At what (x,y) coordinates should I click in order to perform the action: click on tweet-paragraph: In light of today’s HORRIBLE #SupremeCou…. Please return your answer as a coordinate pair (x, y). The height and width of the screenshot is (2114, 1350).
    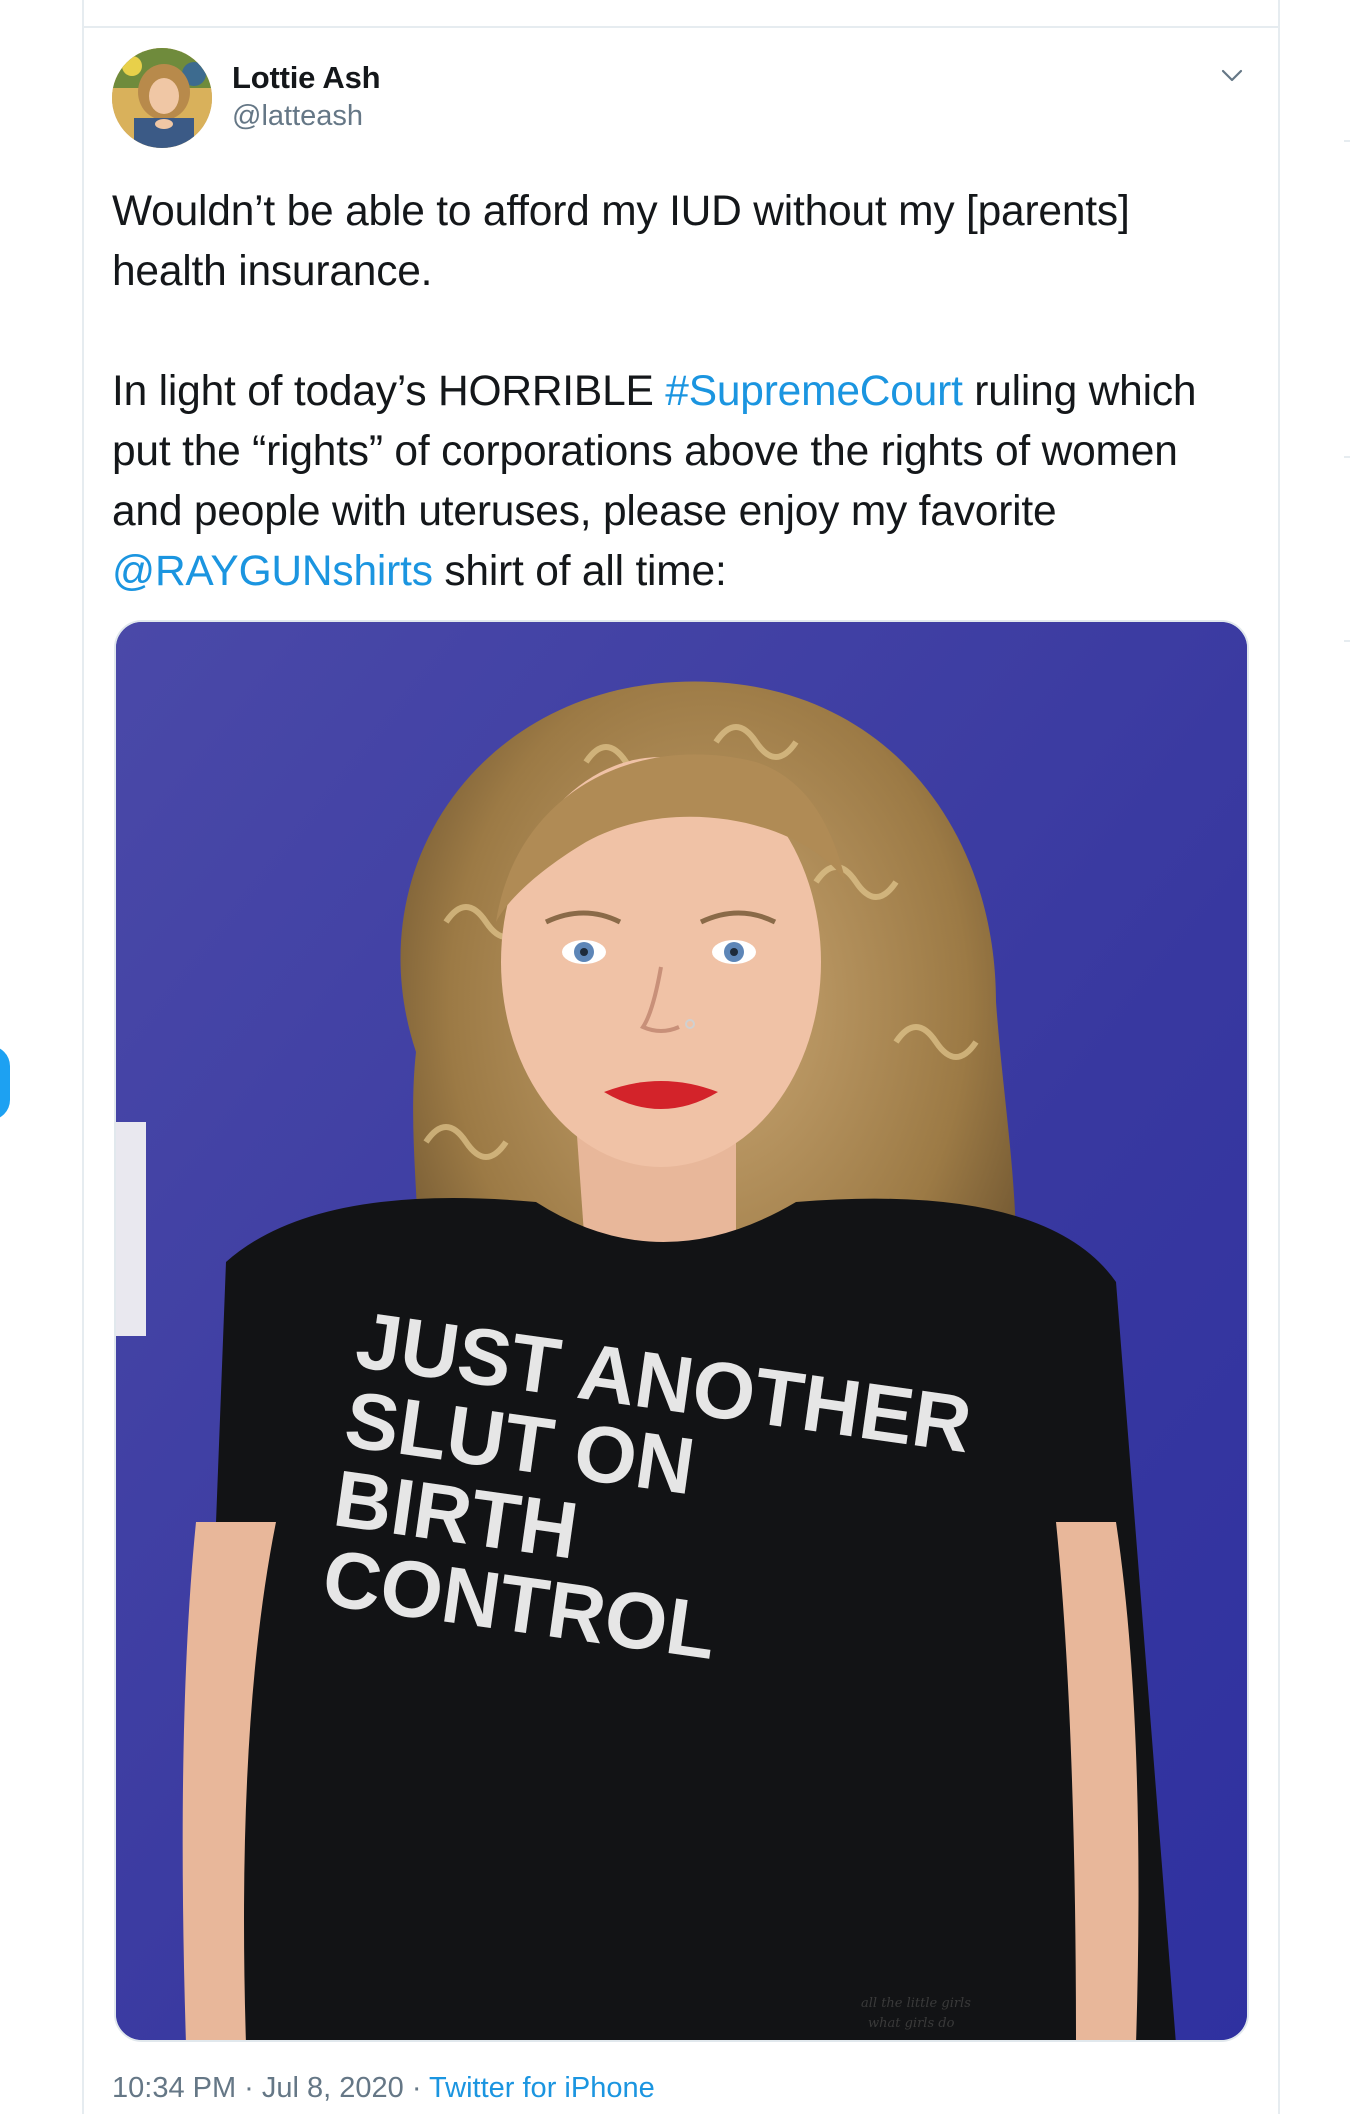
    Looking at the image, I should click on (682, 482).